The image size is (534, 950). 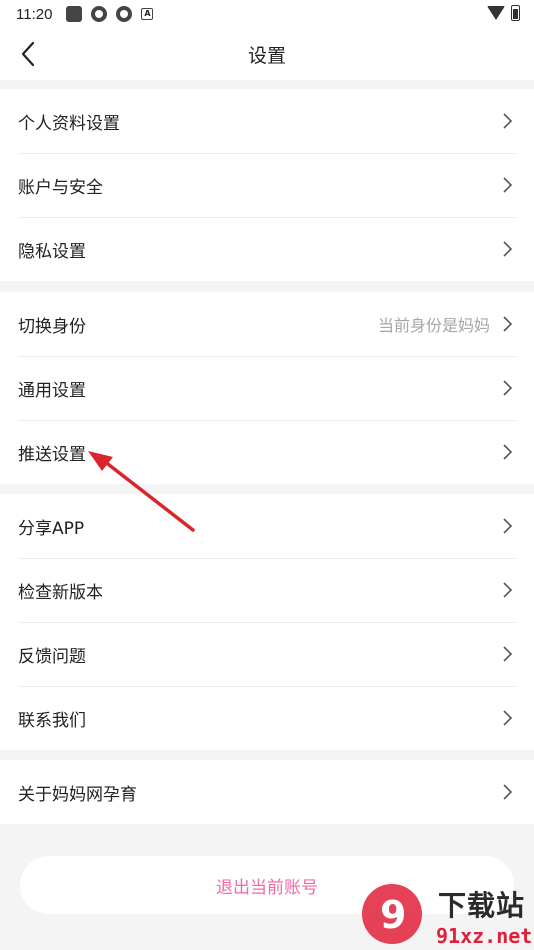 I want to click on status-time: 11:20, so click(x=34, y=14).